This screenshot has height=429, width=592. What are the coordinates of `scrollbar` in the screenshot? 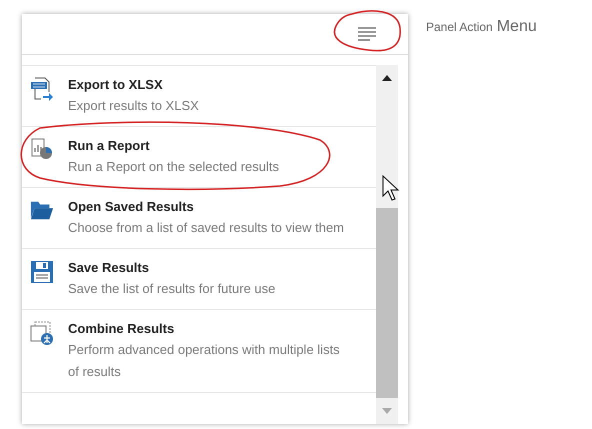 It's located at (387, 244).